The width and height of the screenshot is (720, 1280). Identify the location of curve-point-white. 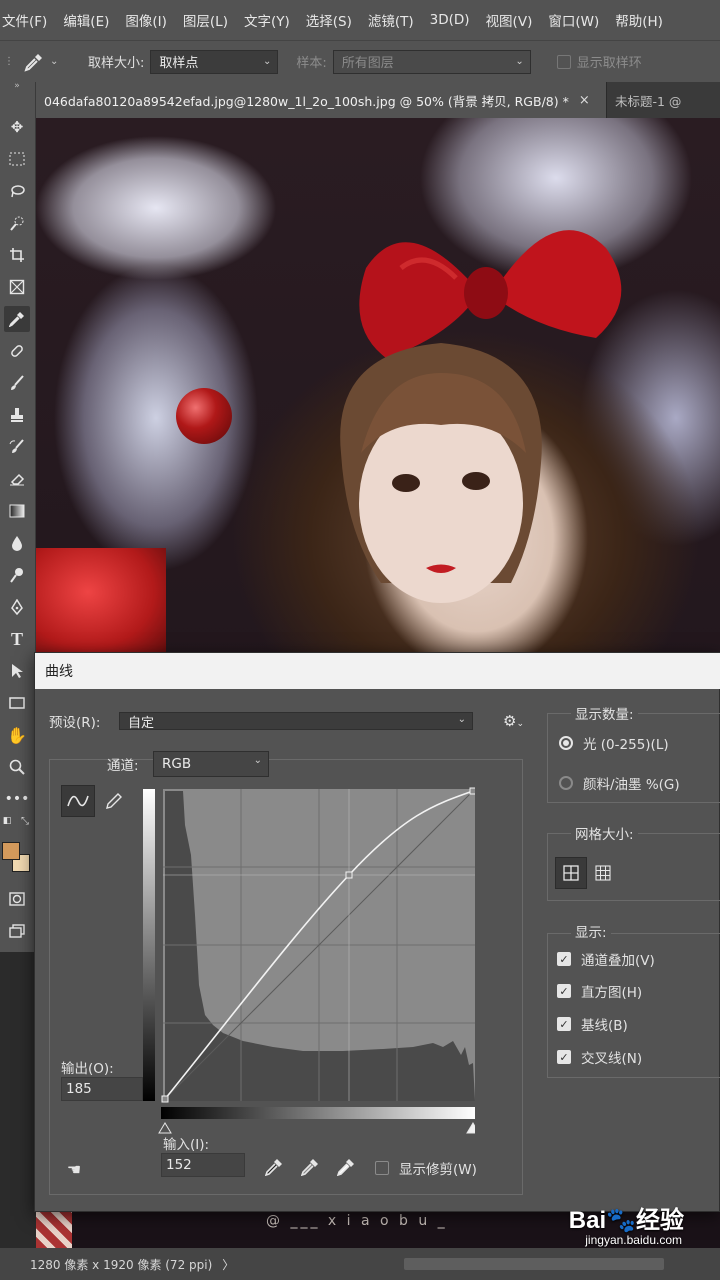
(472, 791).